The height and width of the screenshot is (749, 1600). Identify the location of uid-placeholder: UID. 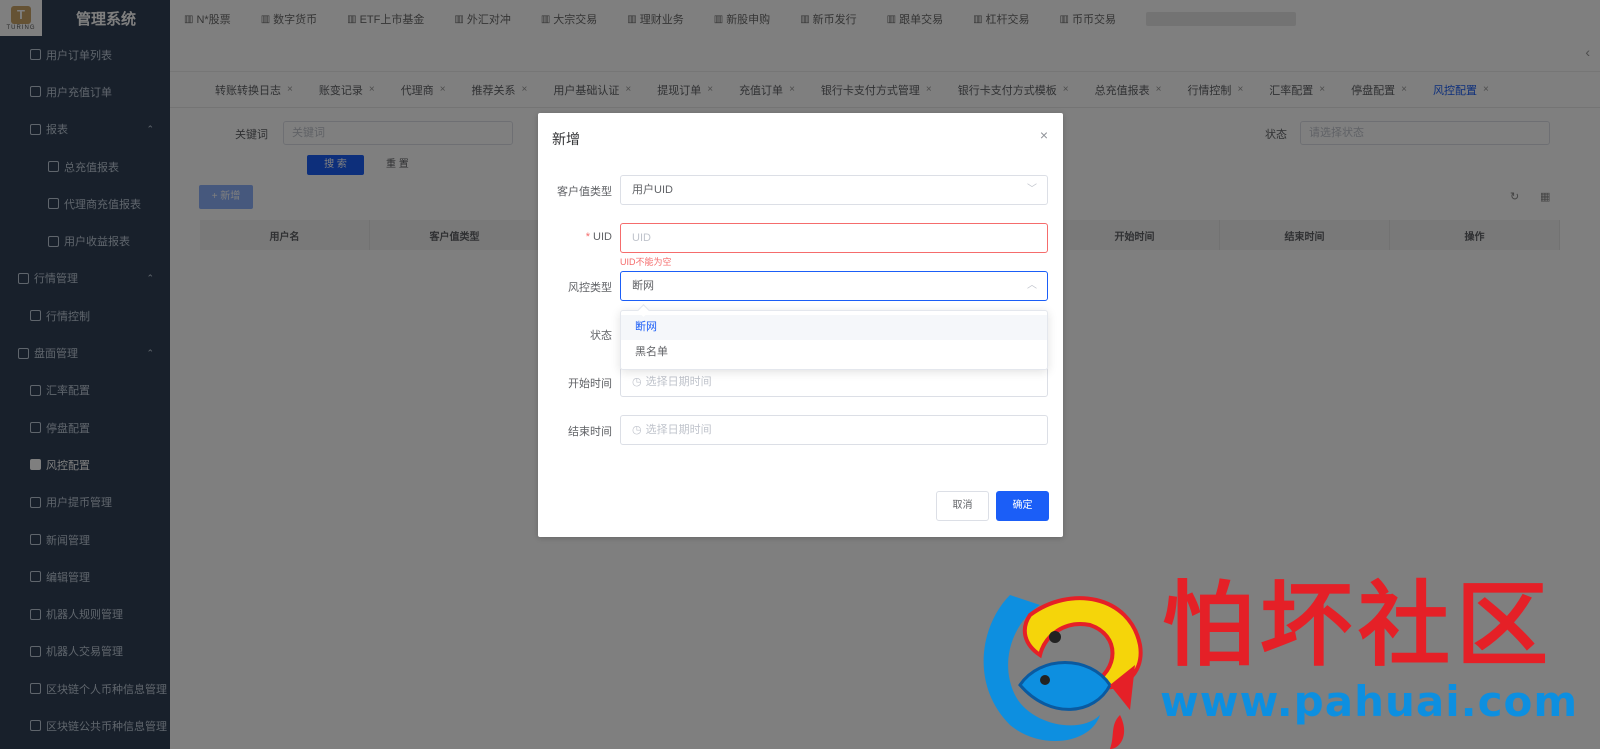
(641, 238).